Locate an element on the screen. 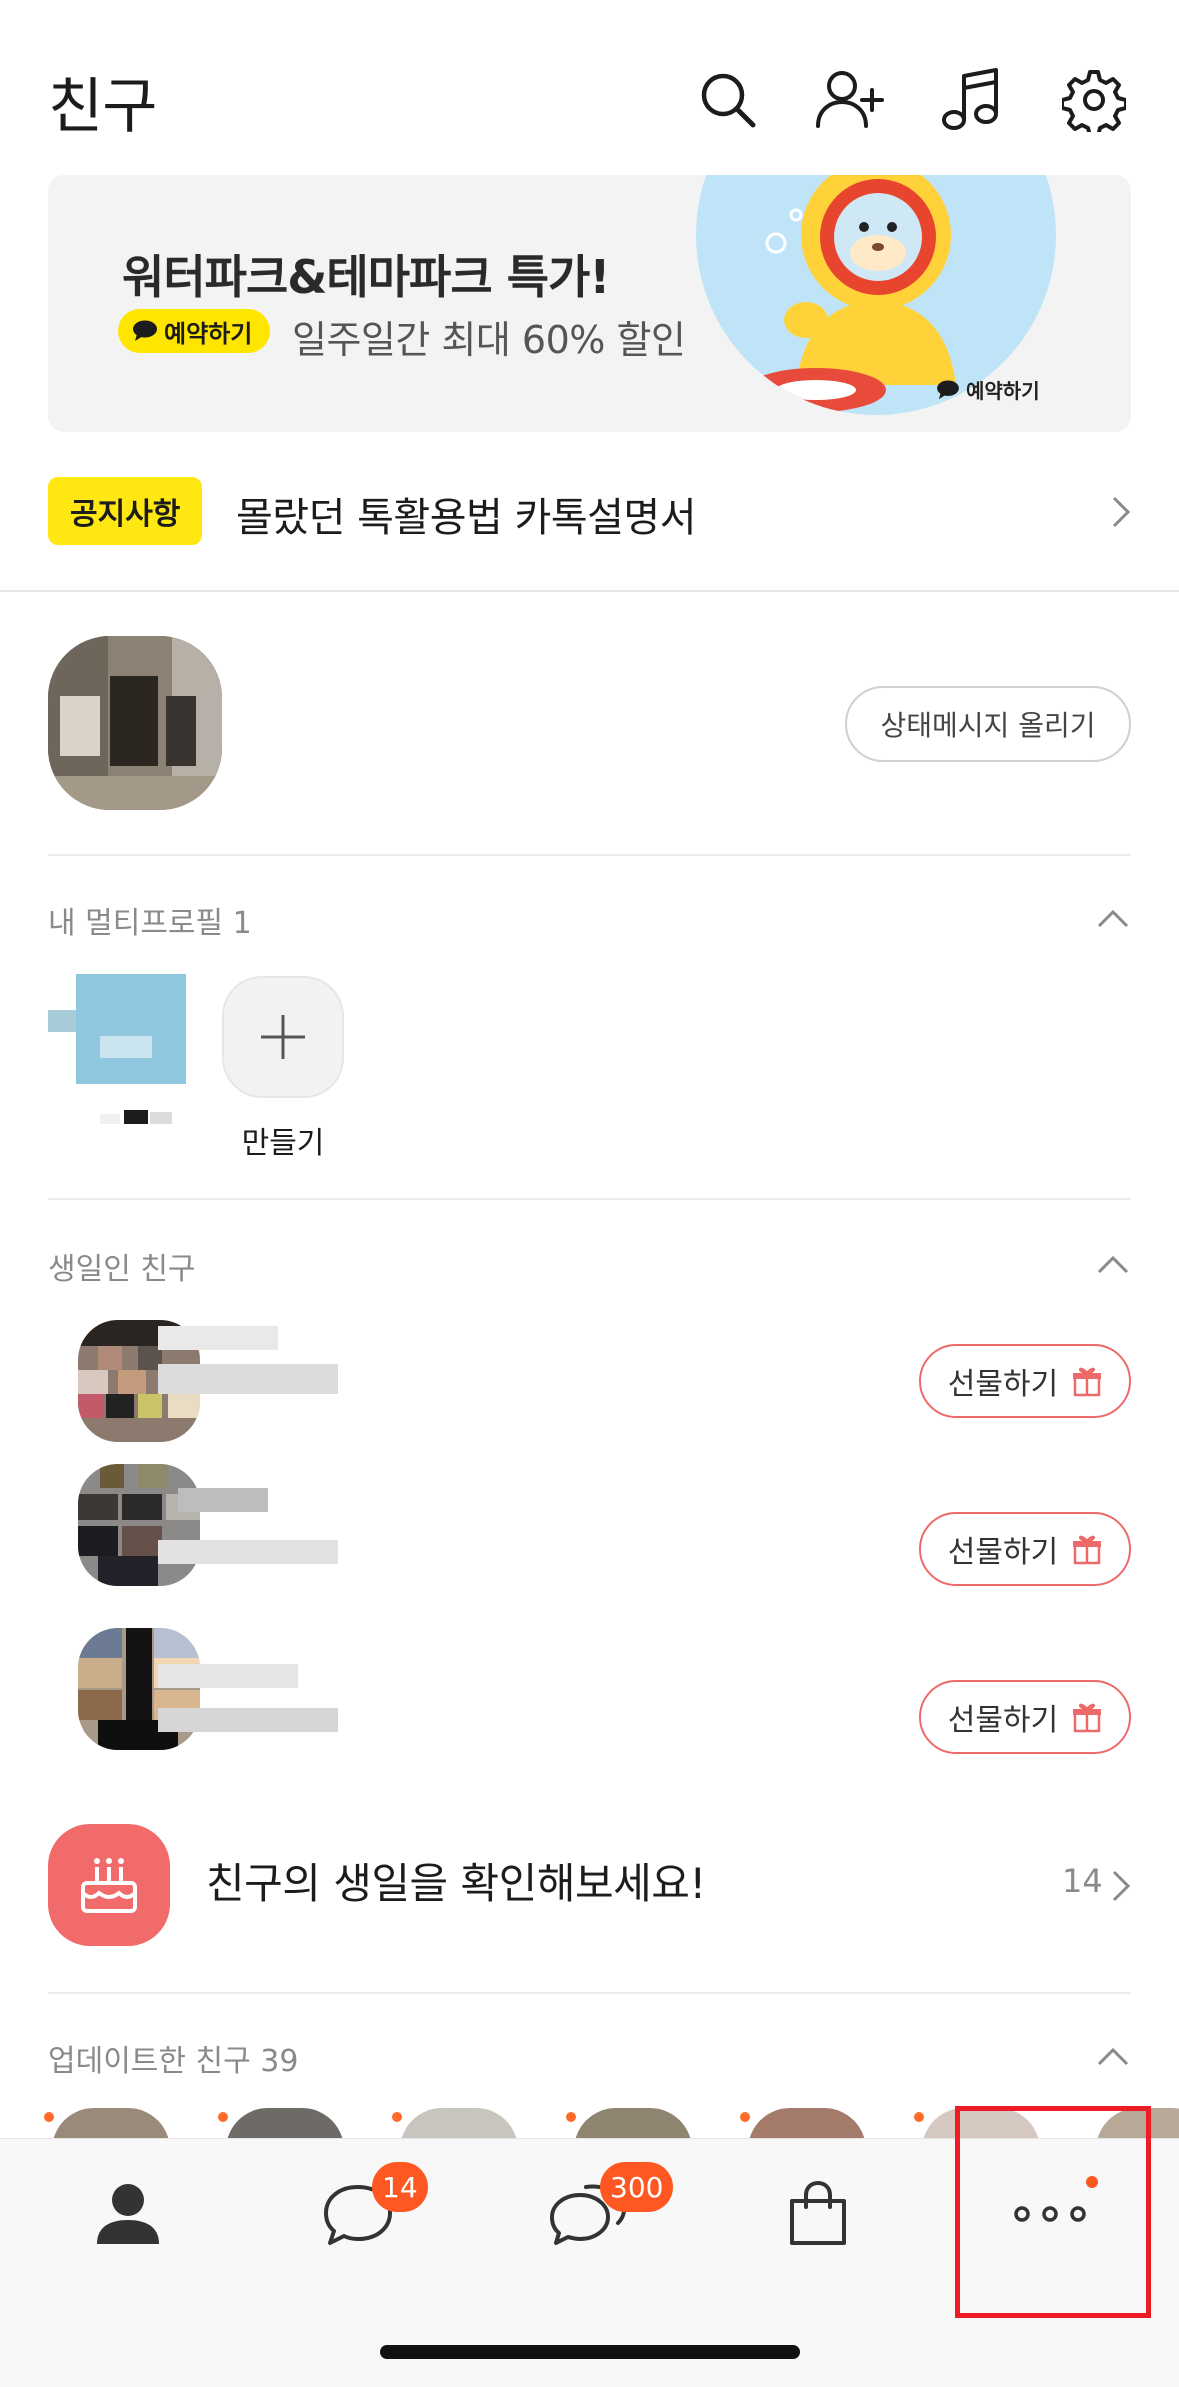 The height and width of the screenshot is (2387, 1179). plus-icon is located at coordinates (283, 1037).